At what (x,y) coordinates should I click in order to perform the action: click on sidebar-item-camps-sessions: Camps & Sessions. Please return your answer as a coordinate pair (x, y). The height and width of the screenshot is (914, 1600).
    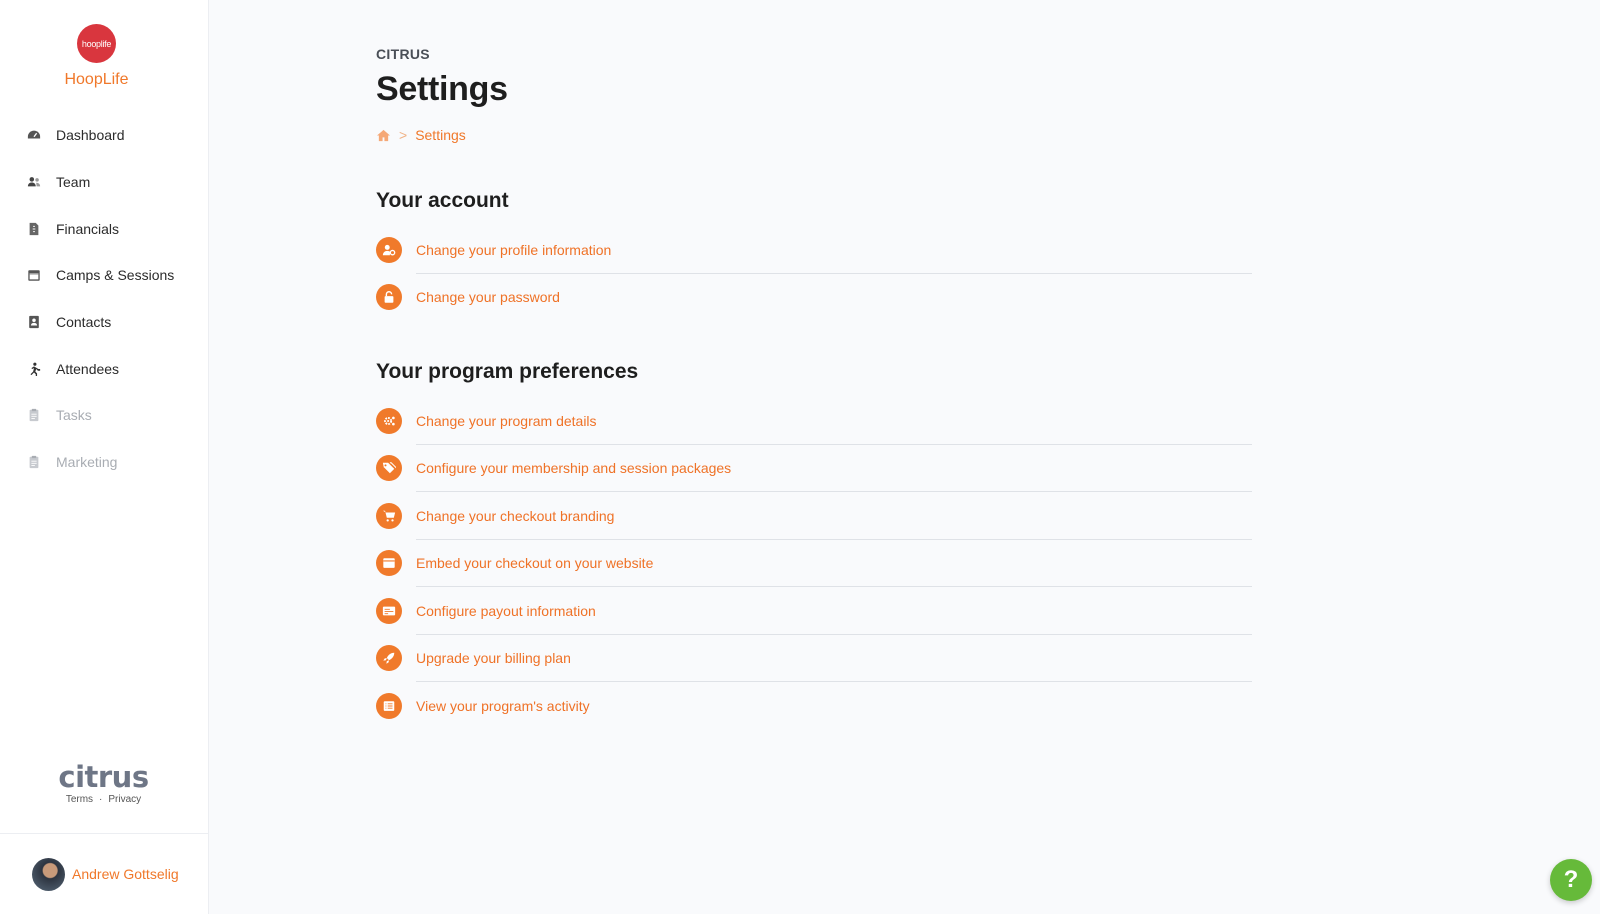
    Looking at the image, I should click on (104, 275).